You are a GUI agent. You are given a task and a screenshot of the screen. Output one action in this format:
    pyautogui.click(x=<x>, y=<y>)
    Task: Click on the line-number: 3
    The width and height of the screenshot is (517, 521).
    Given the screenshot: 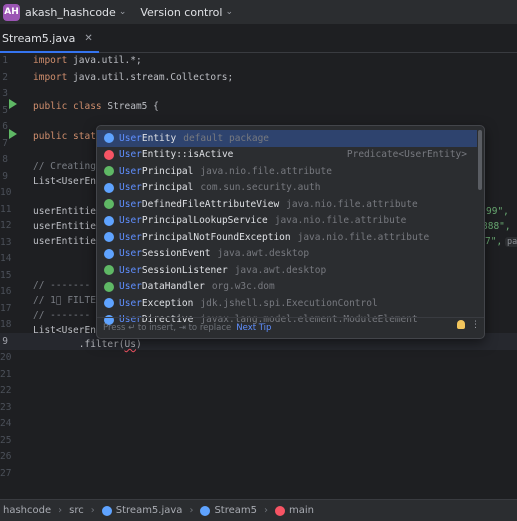 What is the action you would take?
    pyautogui.click(x=5, y=93)
    